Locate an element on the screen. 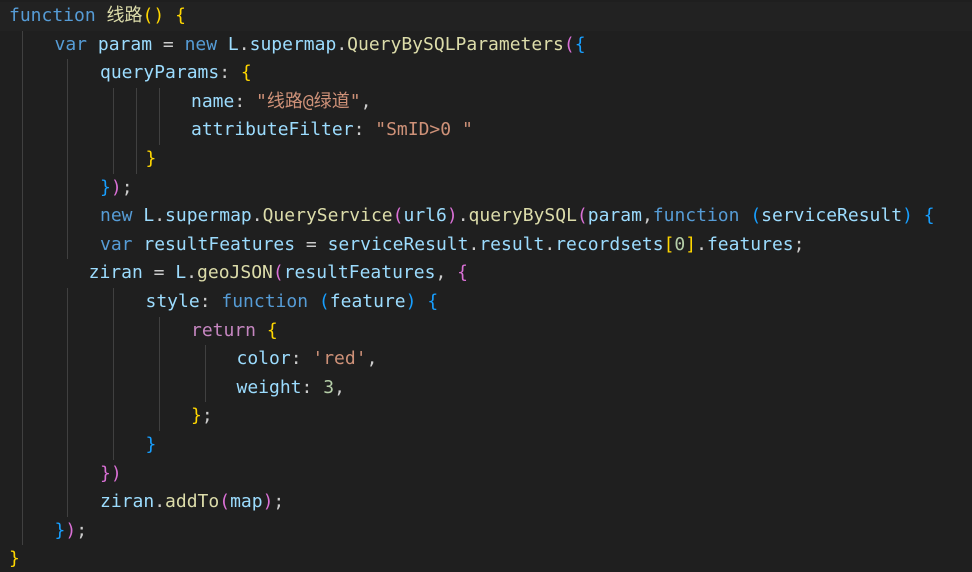  code-line: ziran = L.geoJSON(resultFeatures, { is located at coordinates (234, 273).